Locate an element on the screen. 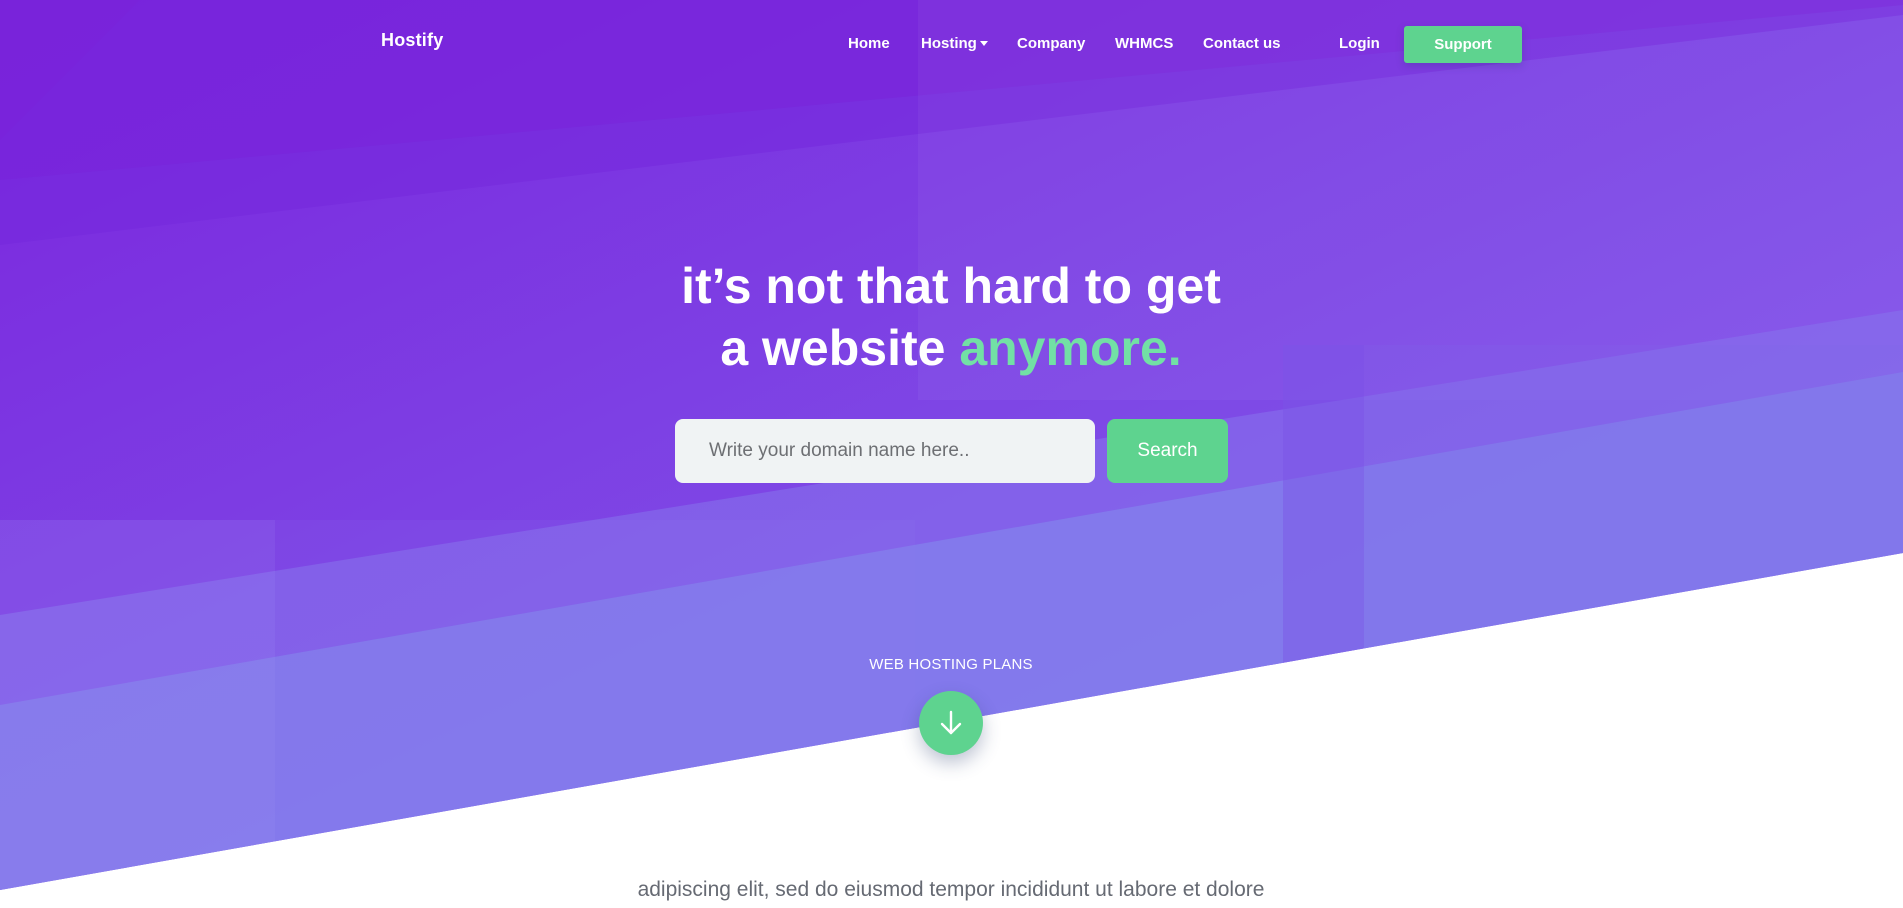  headline-line-2: a website anymore. is located at coordinates (951, 348).